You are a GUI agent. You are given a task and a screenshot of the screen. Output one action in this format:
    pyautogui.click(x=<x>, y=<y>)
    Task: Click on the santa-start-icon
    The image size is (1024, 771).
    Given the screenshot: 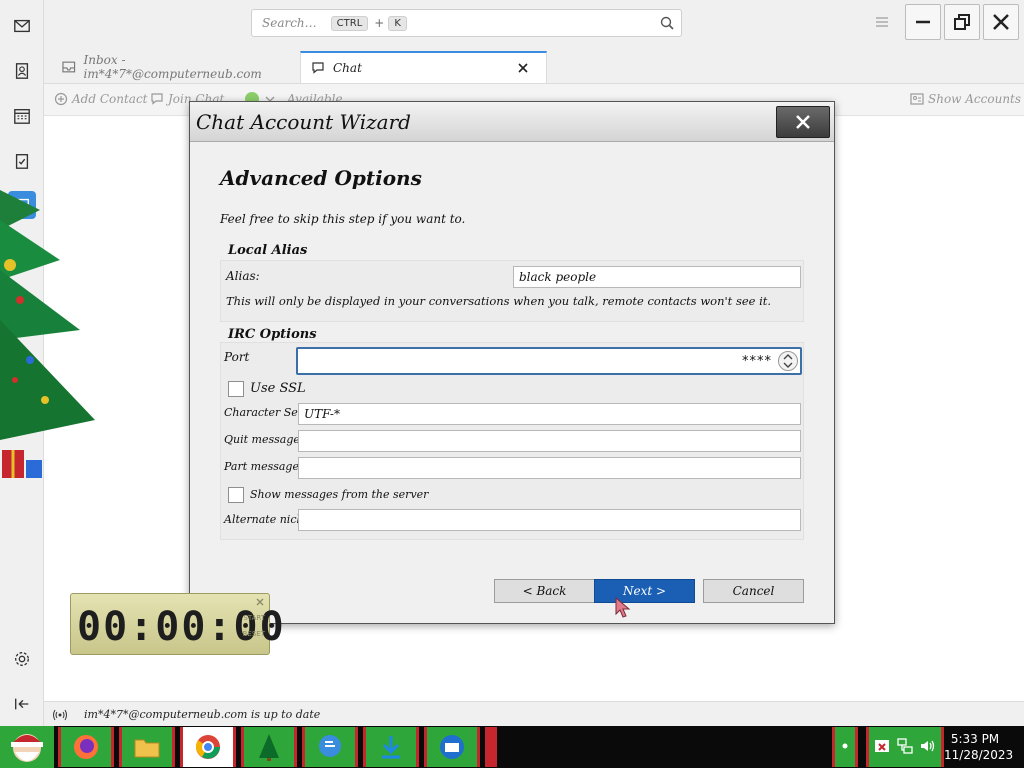 What is the action you would take?
    pyautogui.click(x=27, y=748)
    